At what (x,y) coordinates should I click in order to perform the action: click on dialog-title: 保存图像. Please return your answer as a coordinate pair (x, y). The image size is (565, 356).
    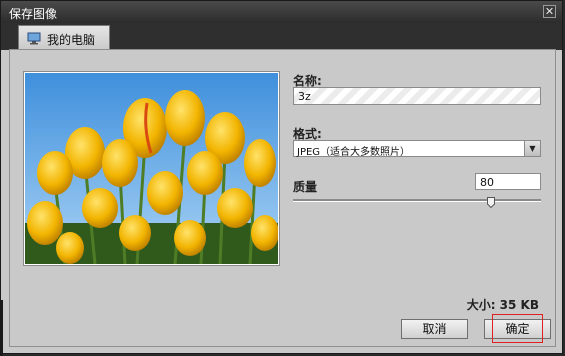
    Looking at the image, I should click on (33, 14).